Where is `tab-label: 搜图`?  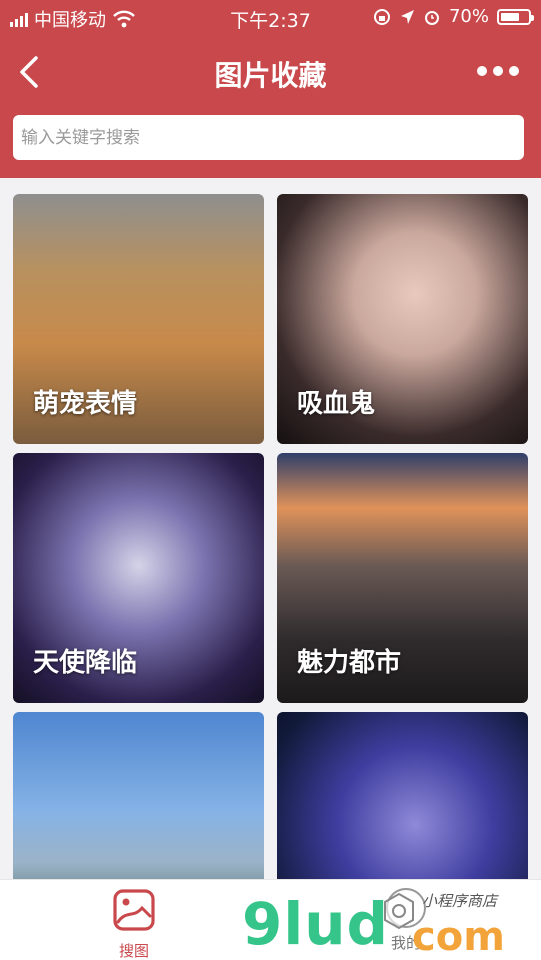 tab-label: 搜图 is located at coordinates (133, 951).